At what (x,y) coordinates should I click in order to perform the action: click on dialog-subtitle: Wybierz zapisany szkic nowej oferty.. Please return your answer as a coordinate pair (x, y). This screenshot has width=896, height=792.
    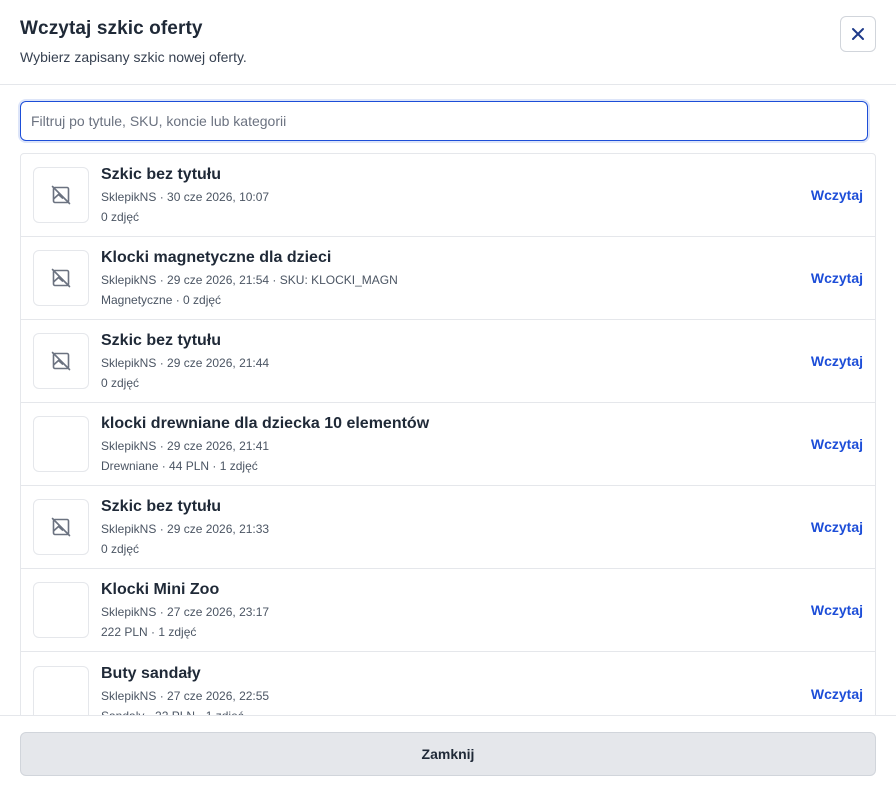
    Looking at the image, I should click on (133, 57).